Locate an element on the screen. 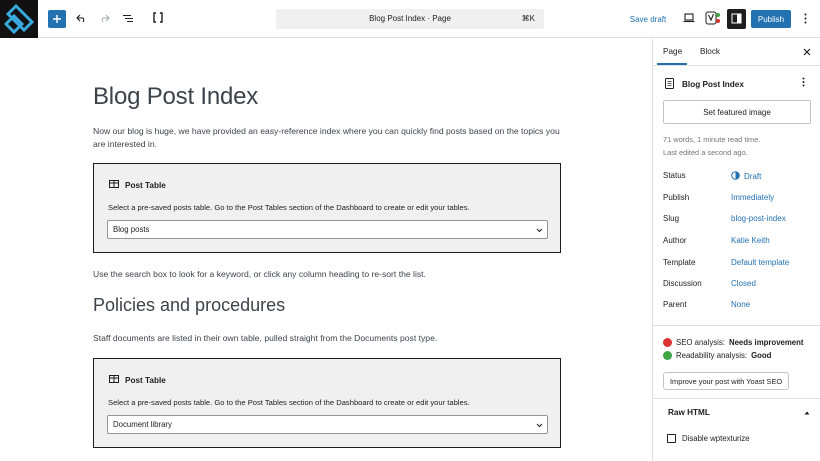 The height and width of the screenshot is (461, 820). word-count: 71 words, 1 minute read time. is located at coordinates (712, 139).